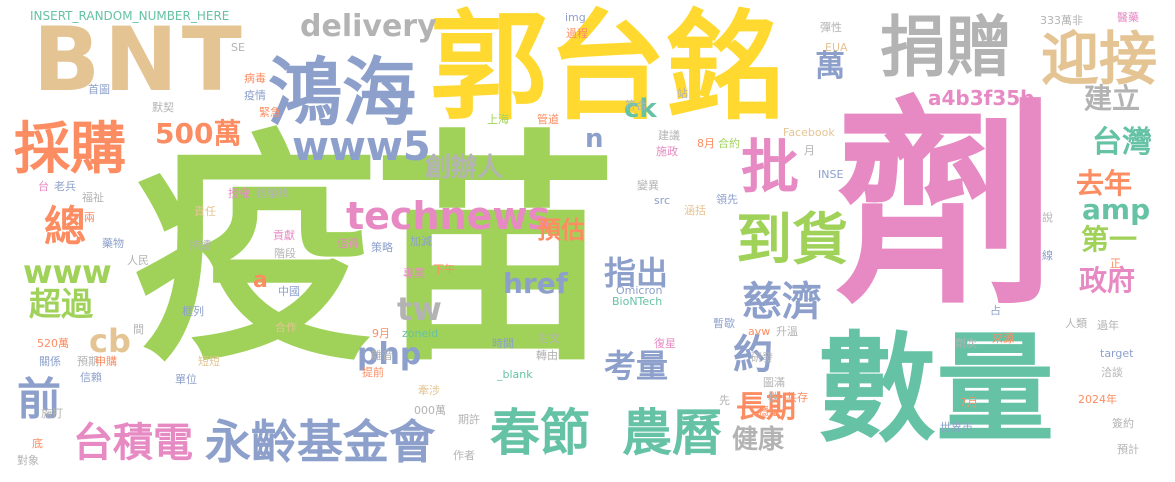 This screenshot has width=1175, height=482. Describe the element at coordinates (759, 331) in the screenshot. I see `word-cloud-word: avw` at that location.